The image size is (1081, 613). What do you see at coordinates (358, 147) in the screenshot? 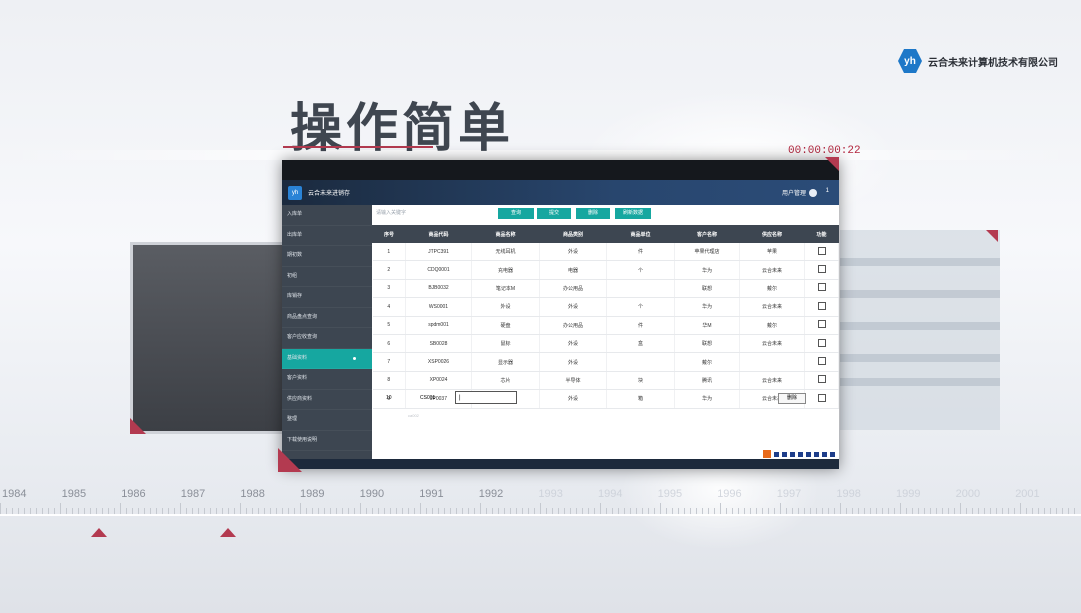
I see `slogan-underline` at bounding box center [358, 147].